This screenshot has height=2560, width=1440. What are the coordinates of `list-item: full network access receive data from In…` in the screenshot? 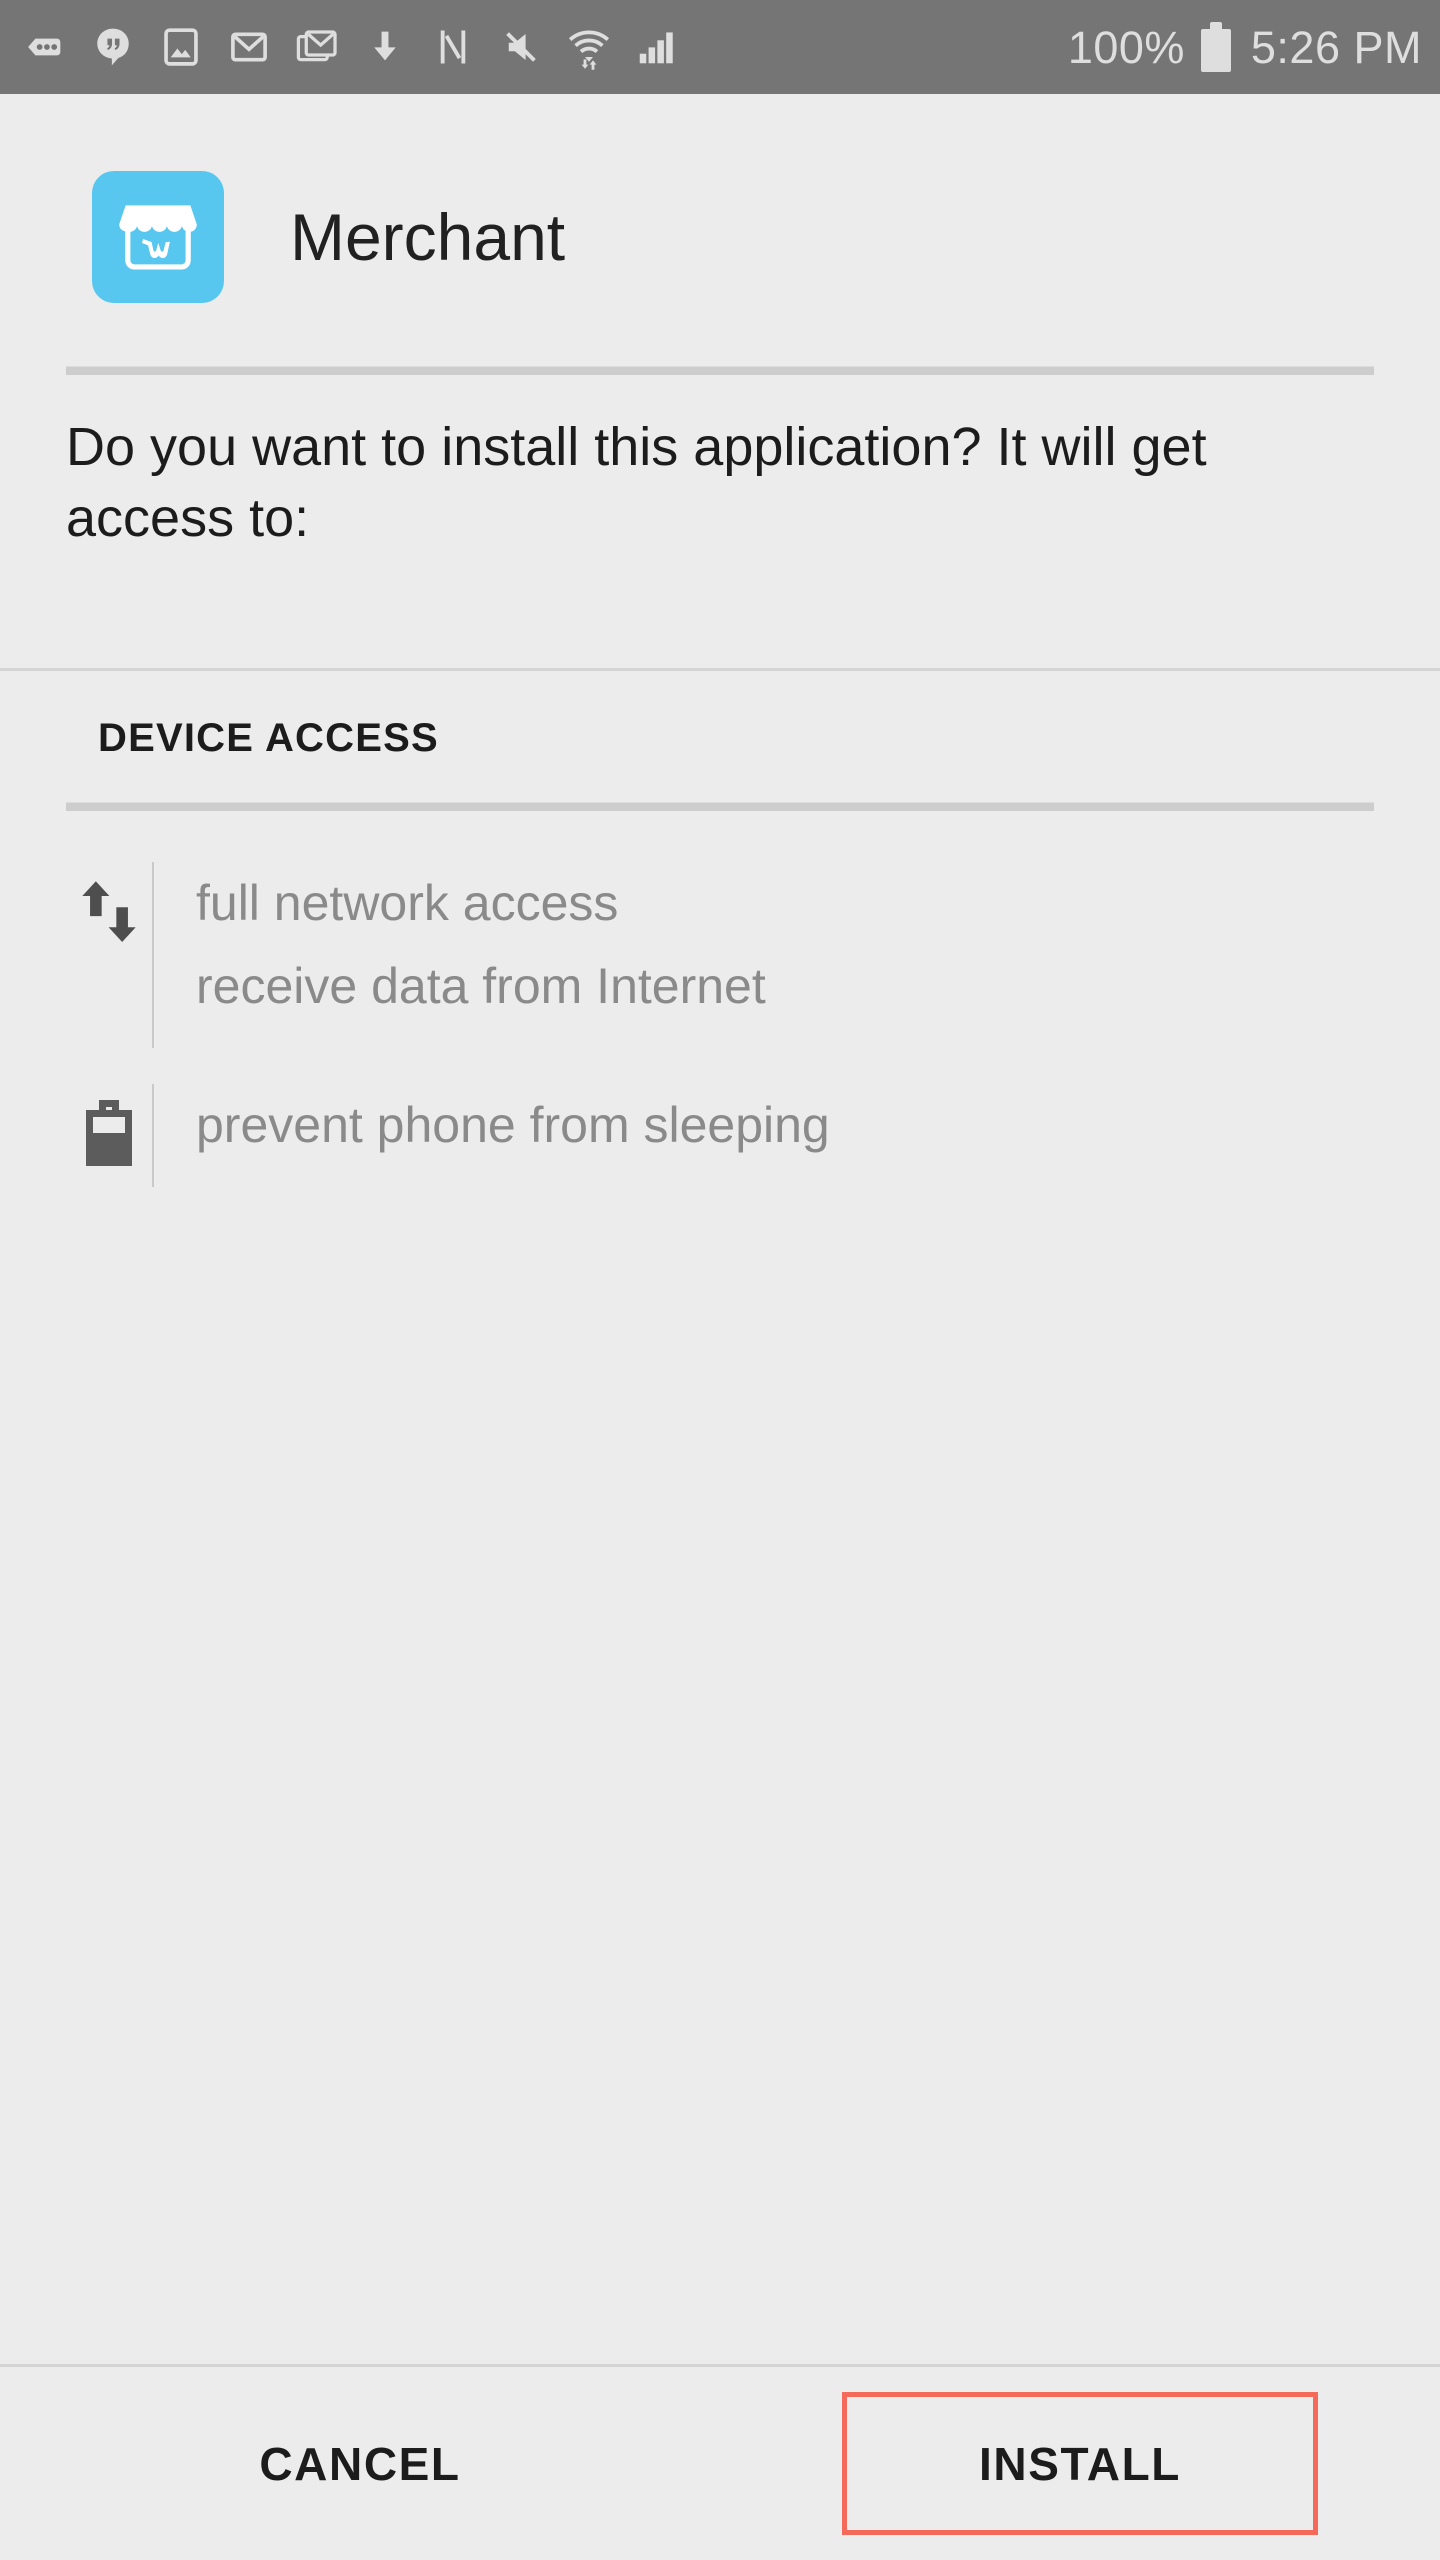 It's located at (720, 955).